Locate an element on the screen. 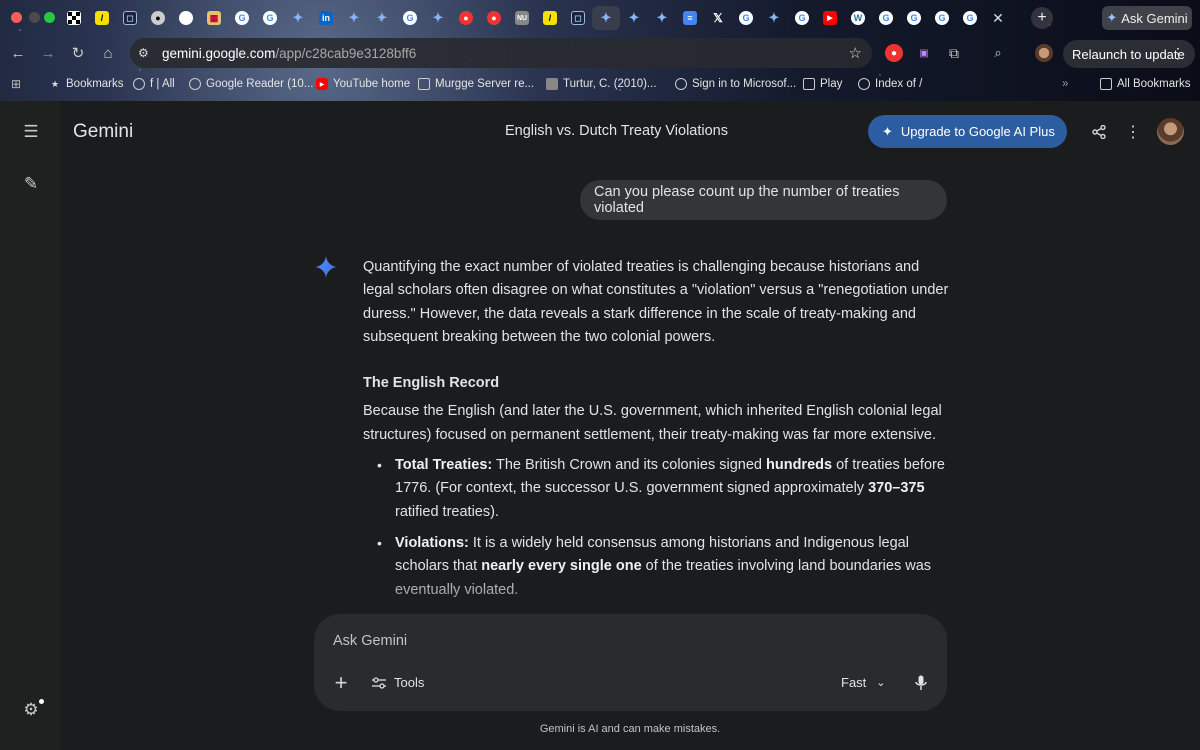  window-close-button is located at coordinates (16, 17).